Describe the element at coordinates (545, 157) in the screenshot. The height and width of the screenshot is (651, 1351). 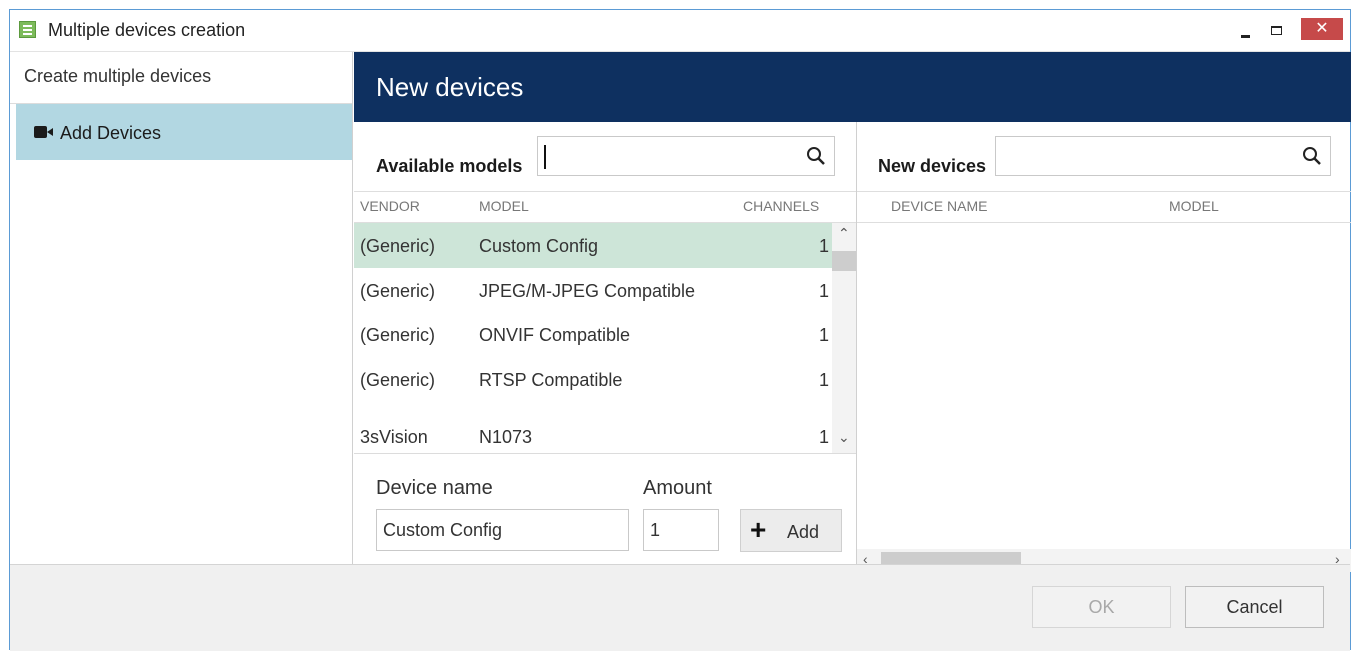
I see `text-caret` at that location.